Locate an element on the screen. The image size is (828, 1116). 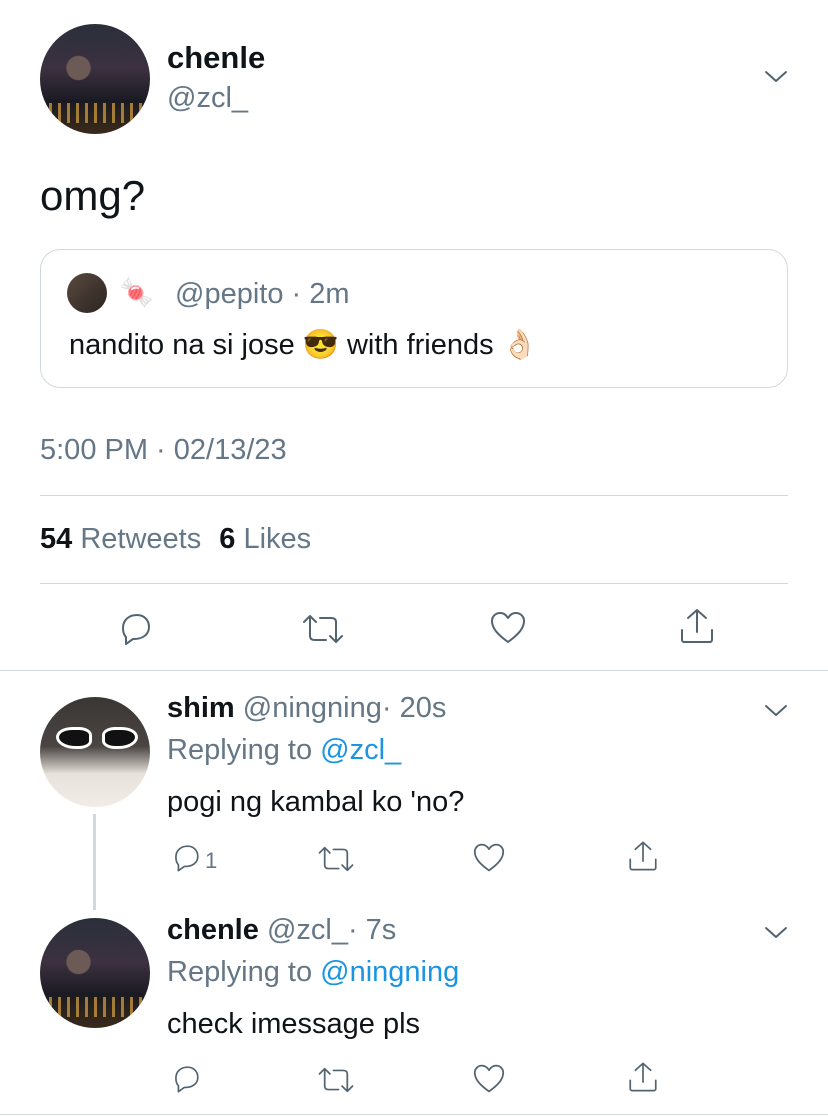
reply-header: chenle @zcl_· 7s is located at coordinates (281, 930).